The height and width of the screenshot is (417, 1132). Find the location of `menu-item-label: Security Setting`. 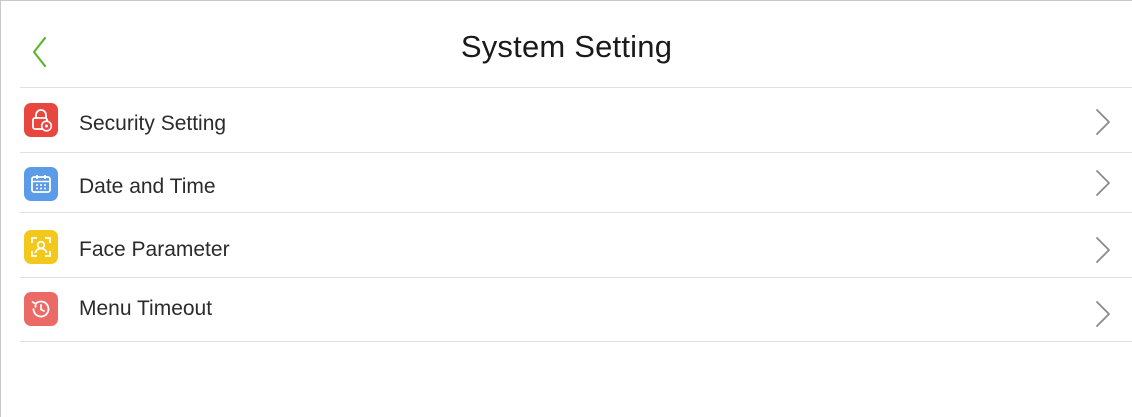

menu-item-label: Security Setting is located at coordinates (153, 123).